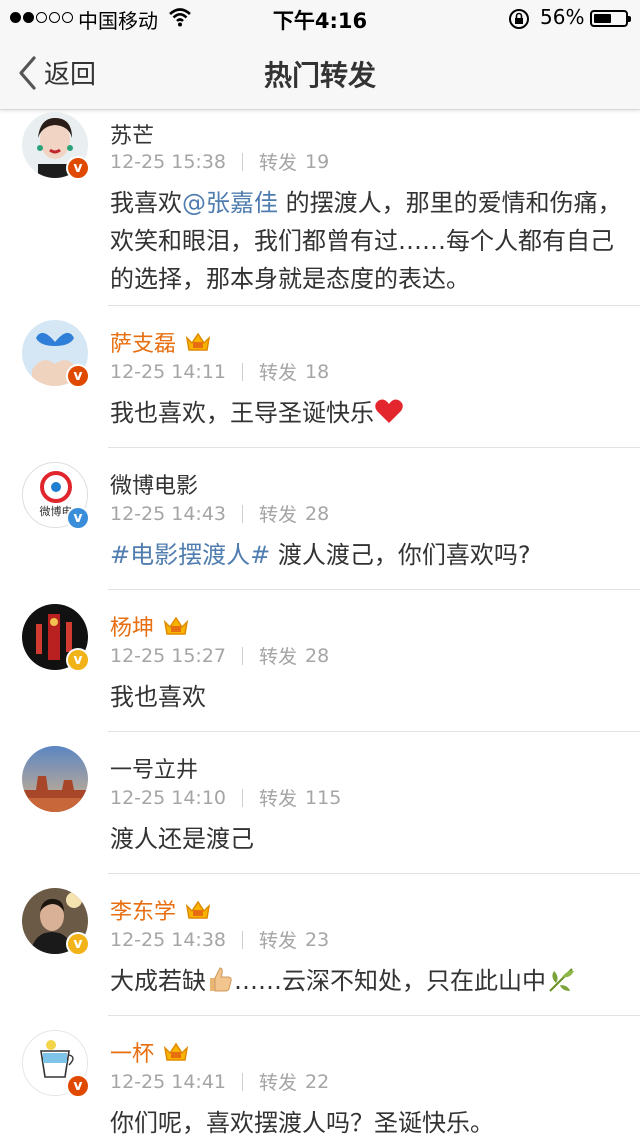 The height and width of the screenshot is (1138, 640). I want to click on navigation-bar: 返回 热门转发, so click(320, 73).